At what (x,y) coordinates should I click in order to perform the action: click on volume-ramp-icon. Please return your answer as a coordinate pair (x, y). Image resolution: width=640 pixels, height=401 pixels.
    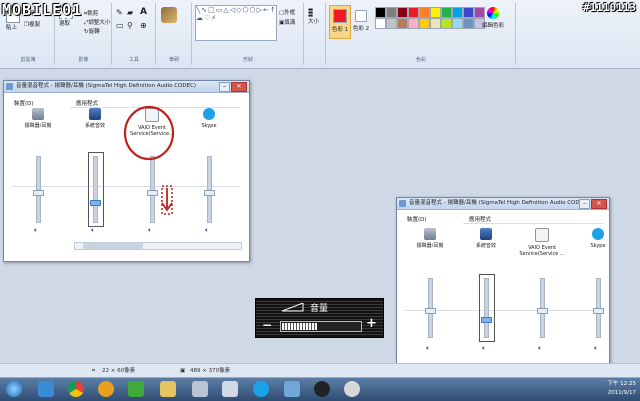
    Looking at the image, I should click on (293, 307).